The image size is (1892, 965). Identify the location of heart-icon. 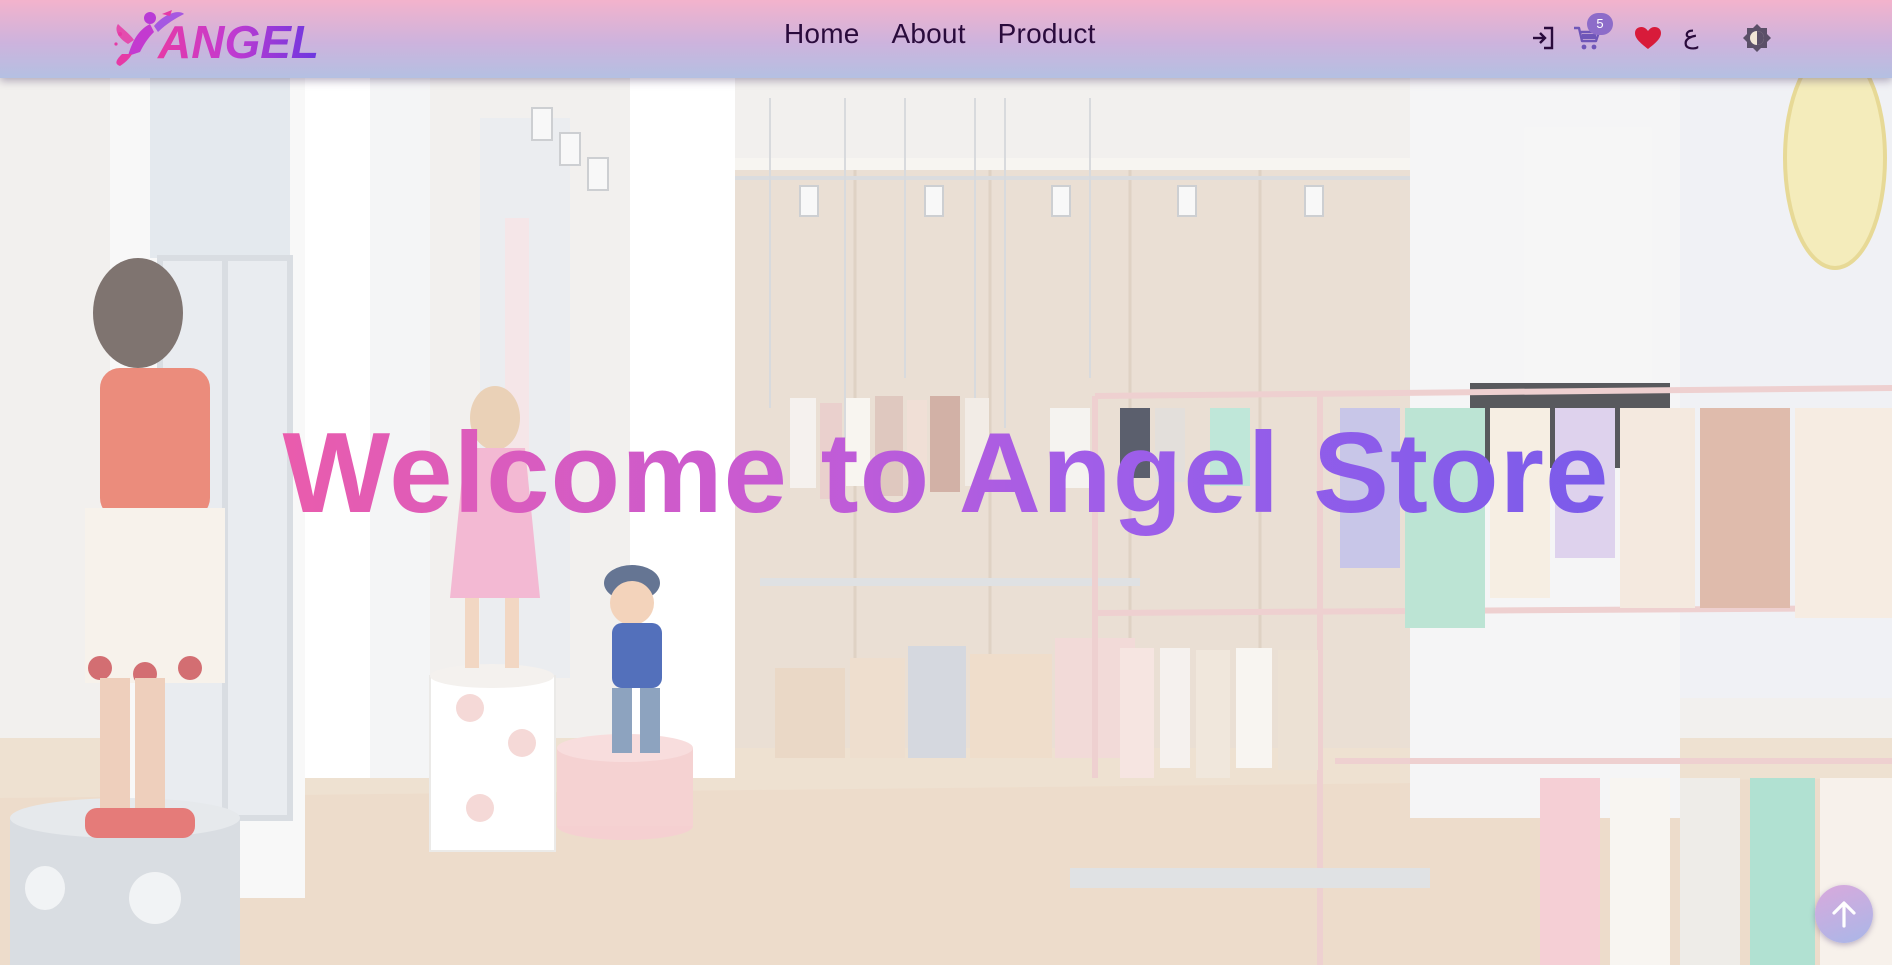
(1648, 38).